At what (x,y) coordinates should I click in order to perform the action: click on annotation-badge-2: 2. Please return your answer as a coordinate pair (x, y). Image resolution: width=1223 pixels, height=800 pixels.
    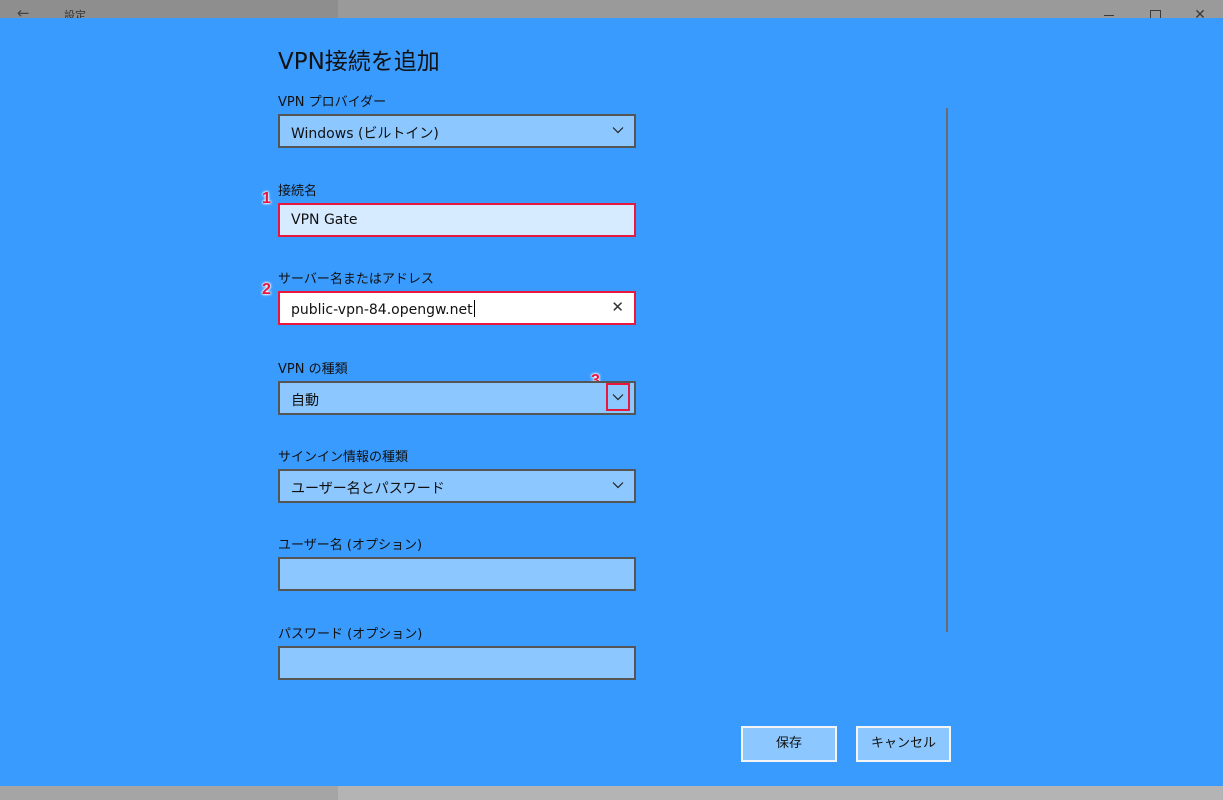
    Looking at the image, I should click on (266, 289).